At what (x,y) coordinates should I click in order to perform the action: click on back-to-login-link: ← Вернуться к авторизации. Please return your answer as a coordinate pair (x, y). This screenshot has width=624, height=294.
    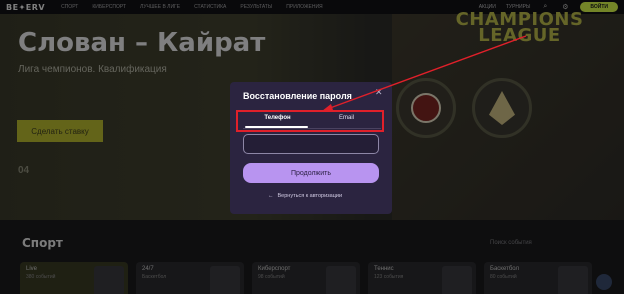
    Looking at the image, I should click on (305, 196).